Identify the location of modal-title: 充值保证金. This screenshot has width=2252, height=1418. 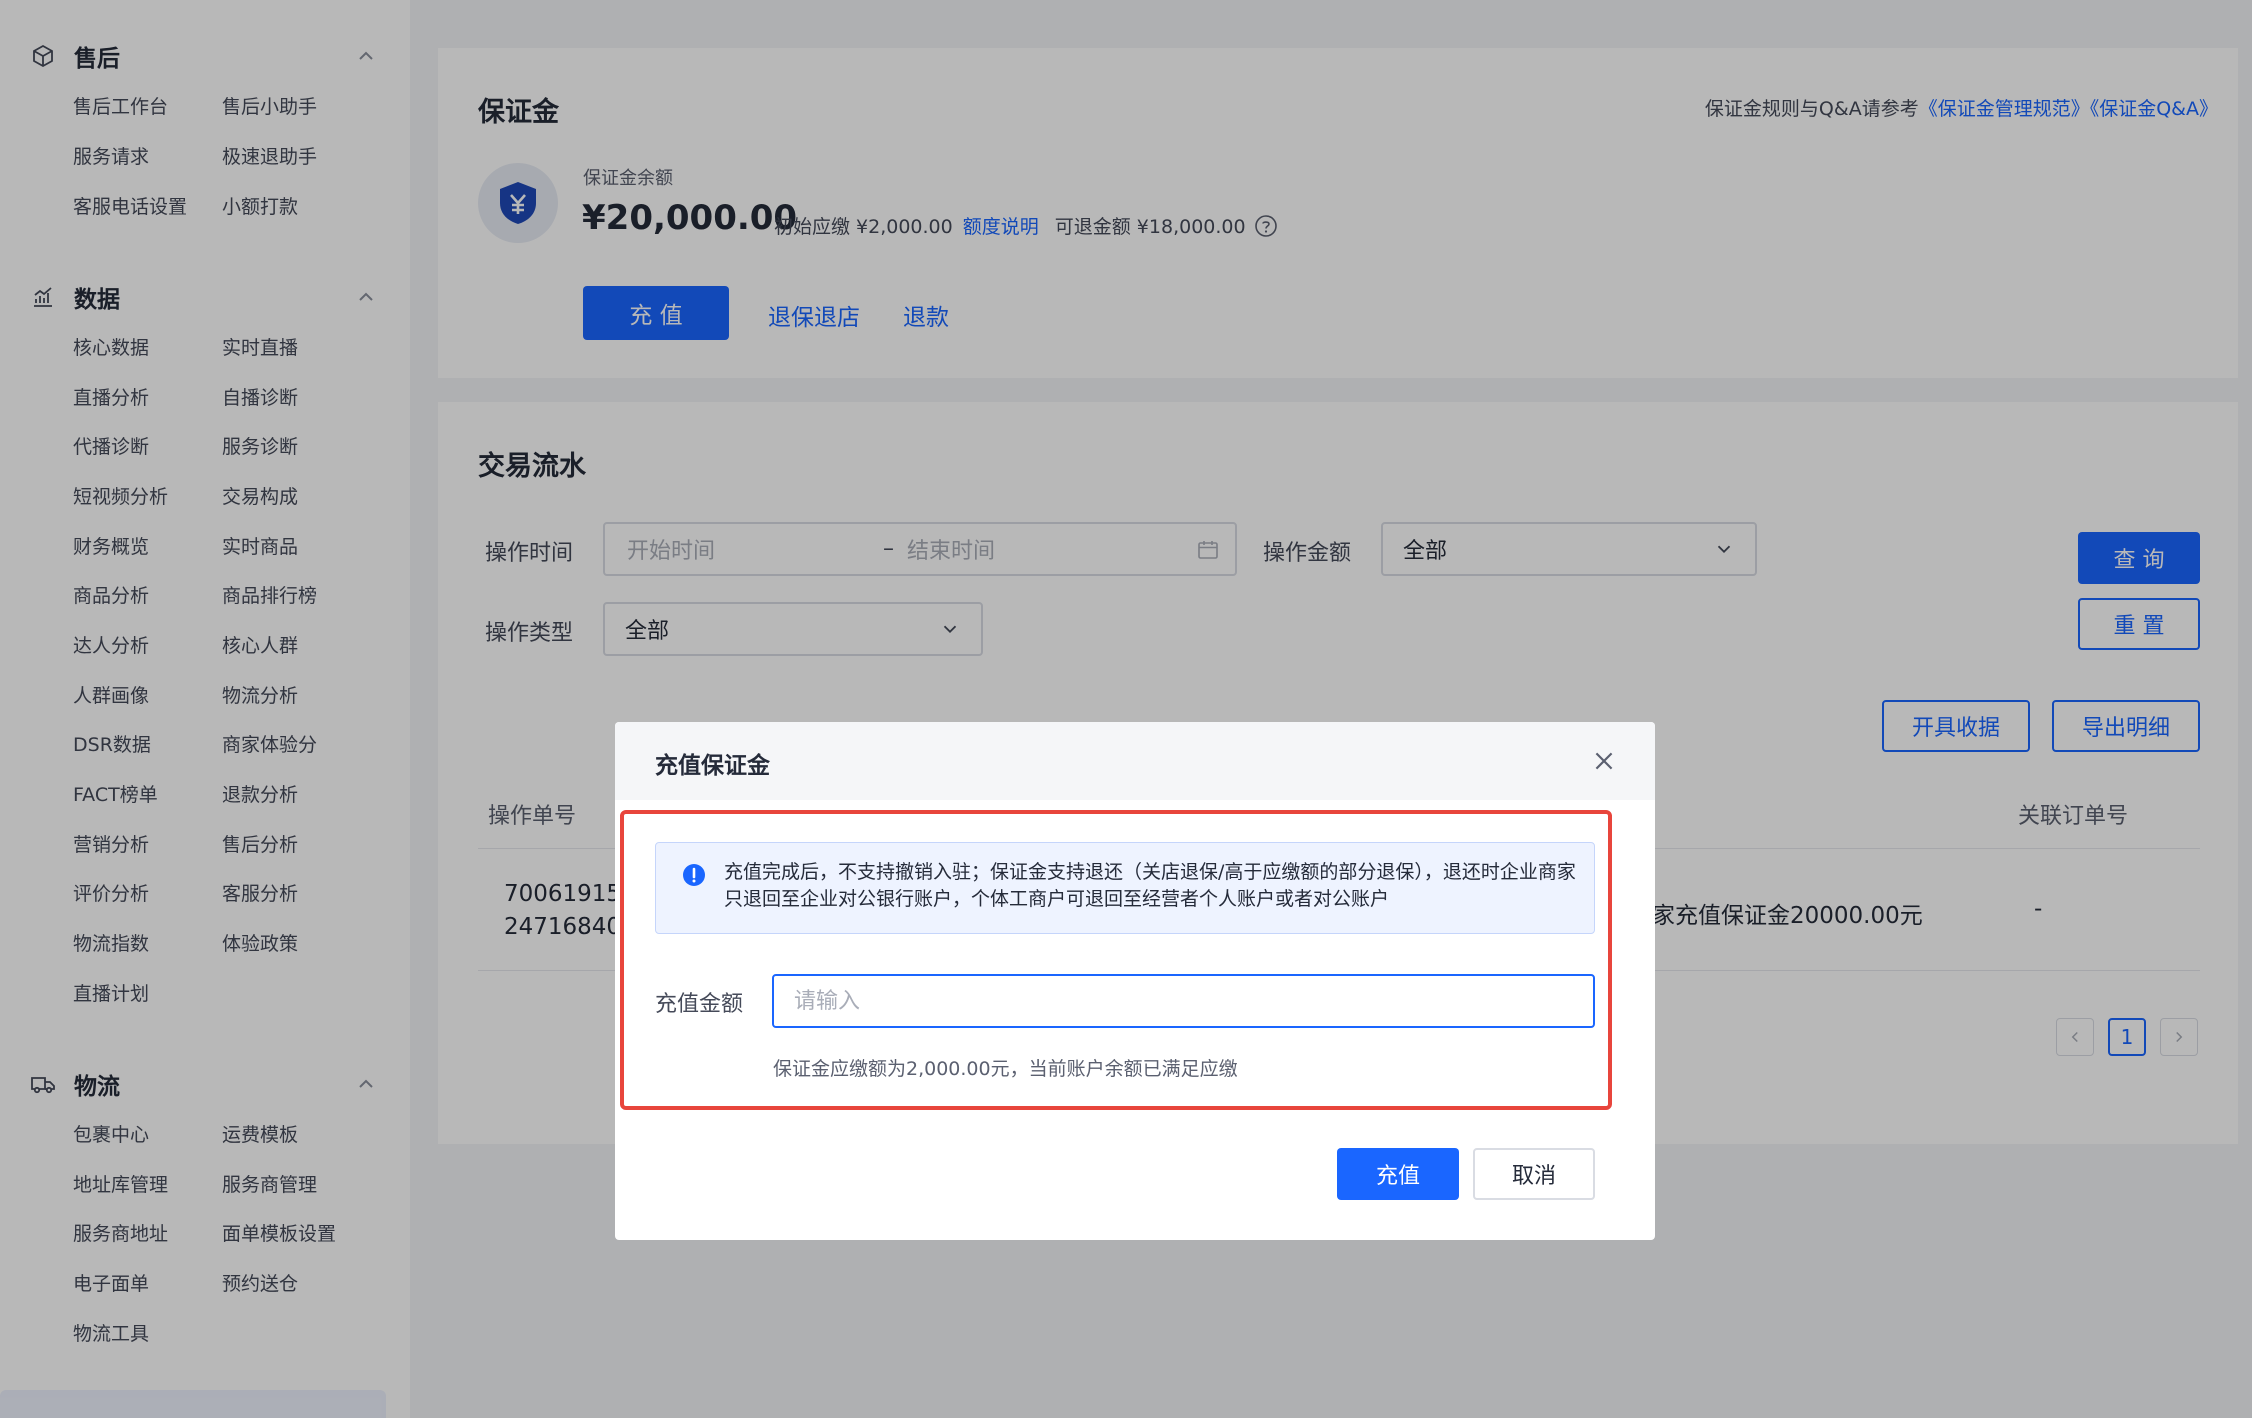
(712, 766).